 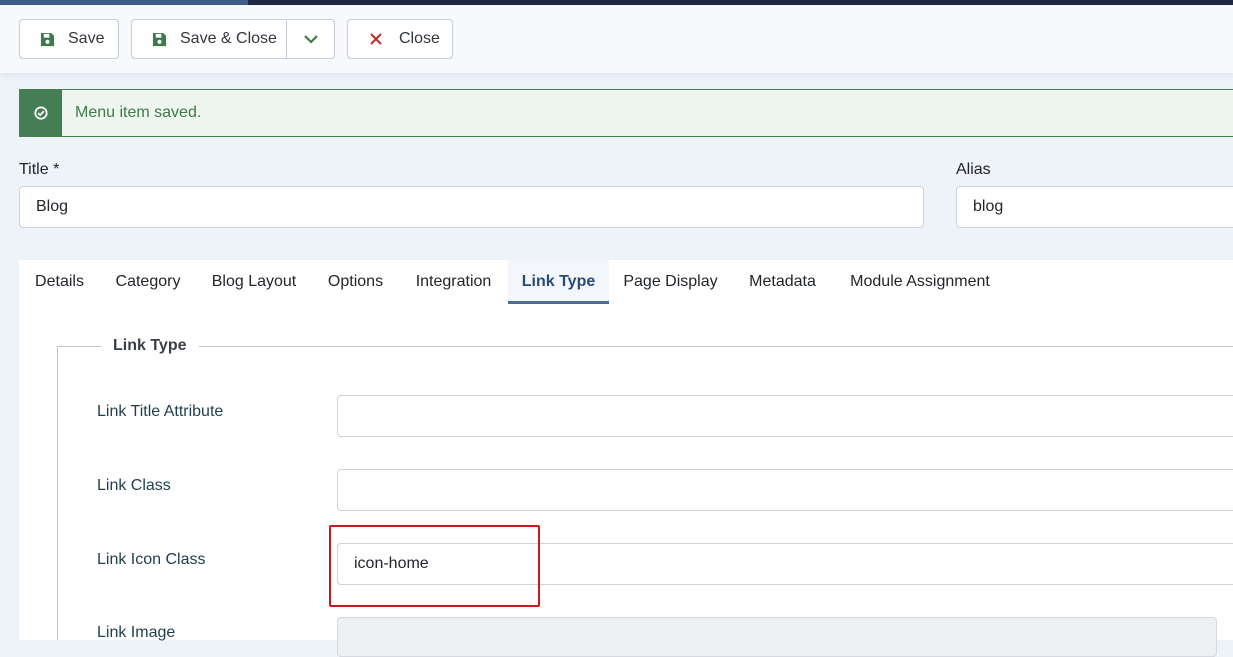 I want to click on save-close-button: Save & Close, so click(x=233, y=39).